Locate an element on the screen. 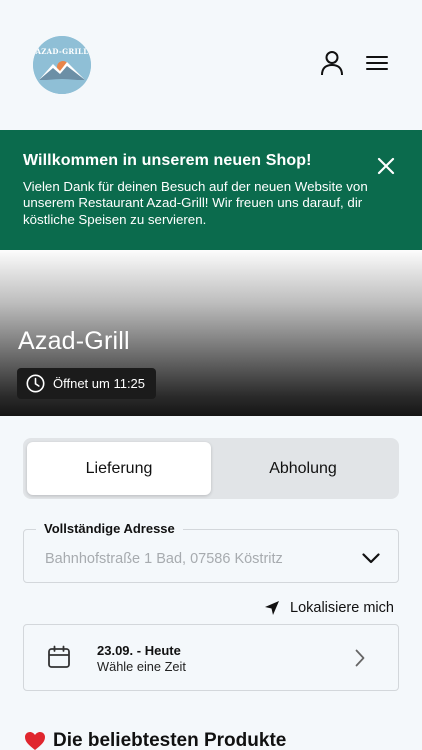 The image size is (422, 750). chevron-right-icon is located at coordinates (360, 658).